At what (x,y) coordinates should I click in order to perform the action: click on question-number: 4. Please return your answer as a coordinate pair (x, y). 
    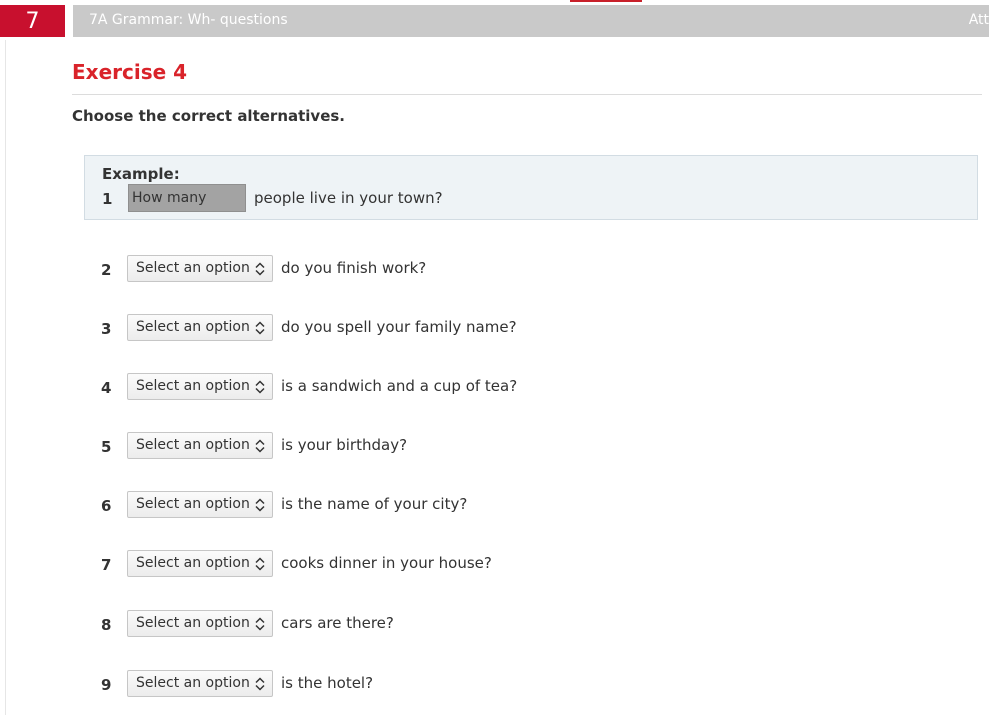
    Looking at the image, I should click on (106, 388).